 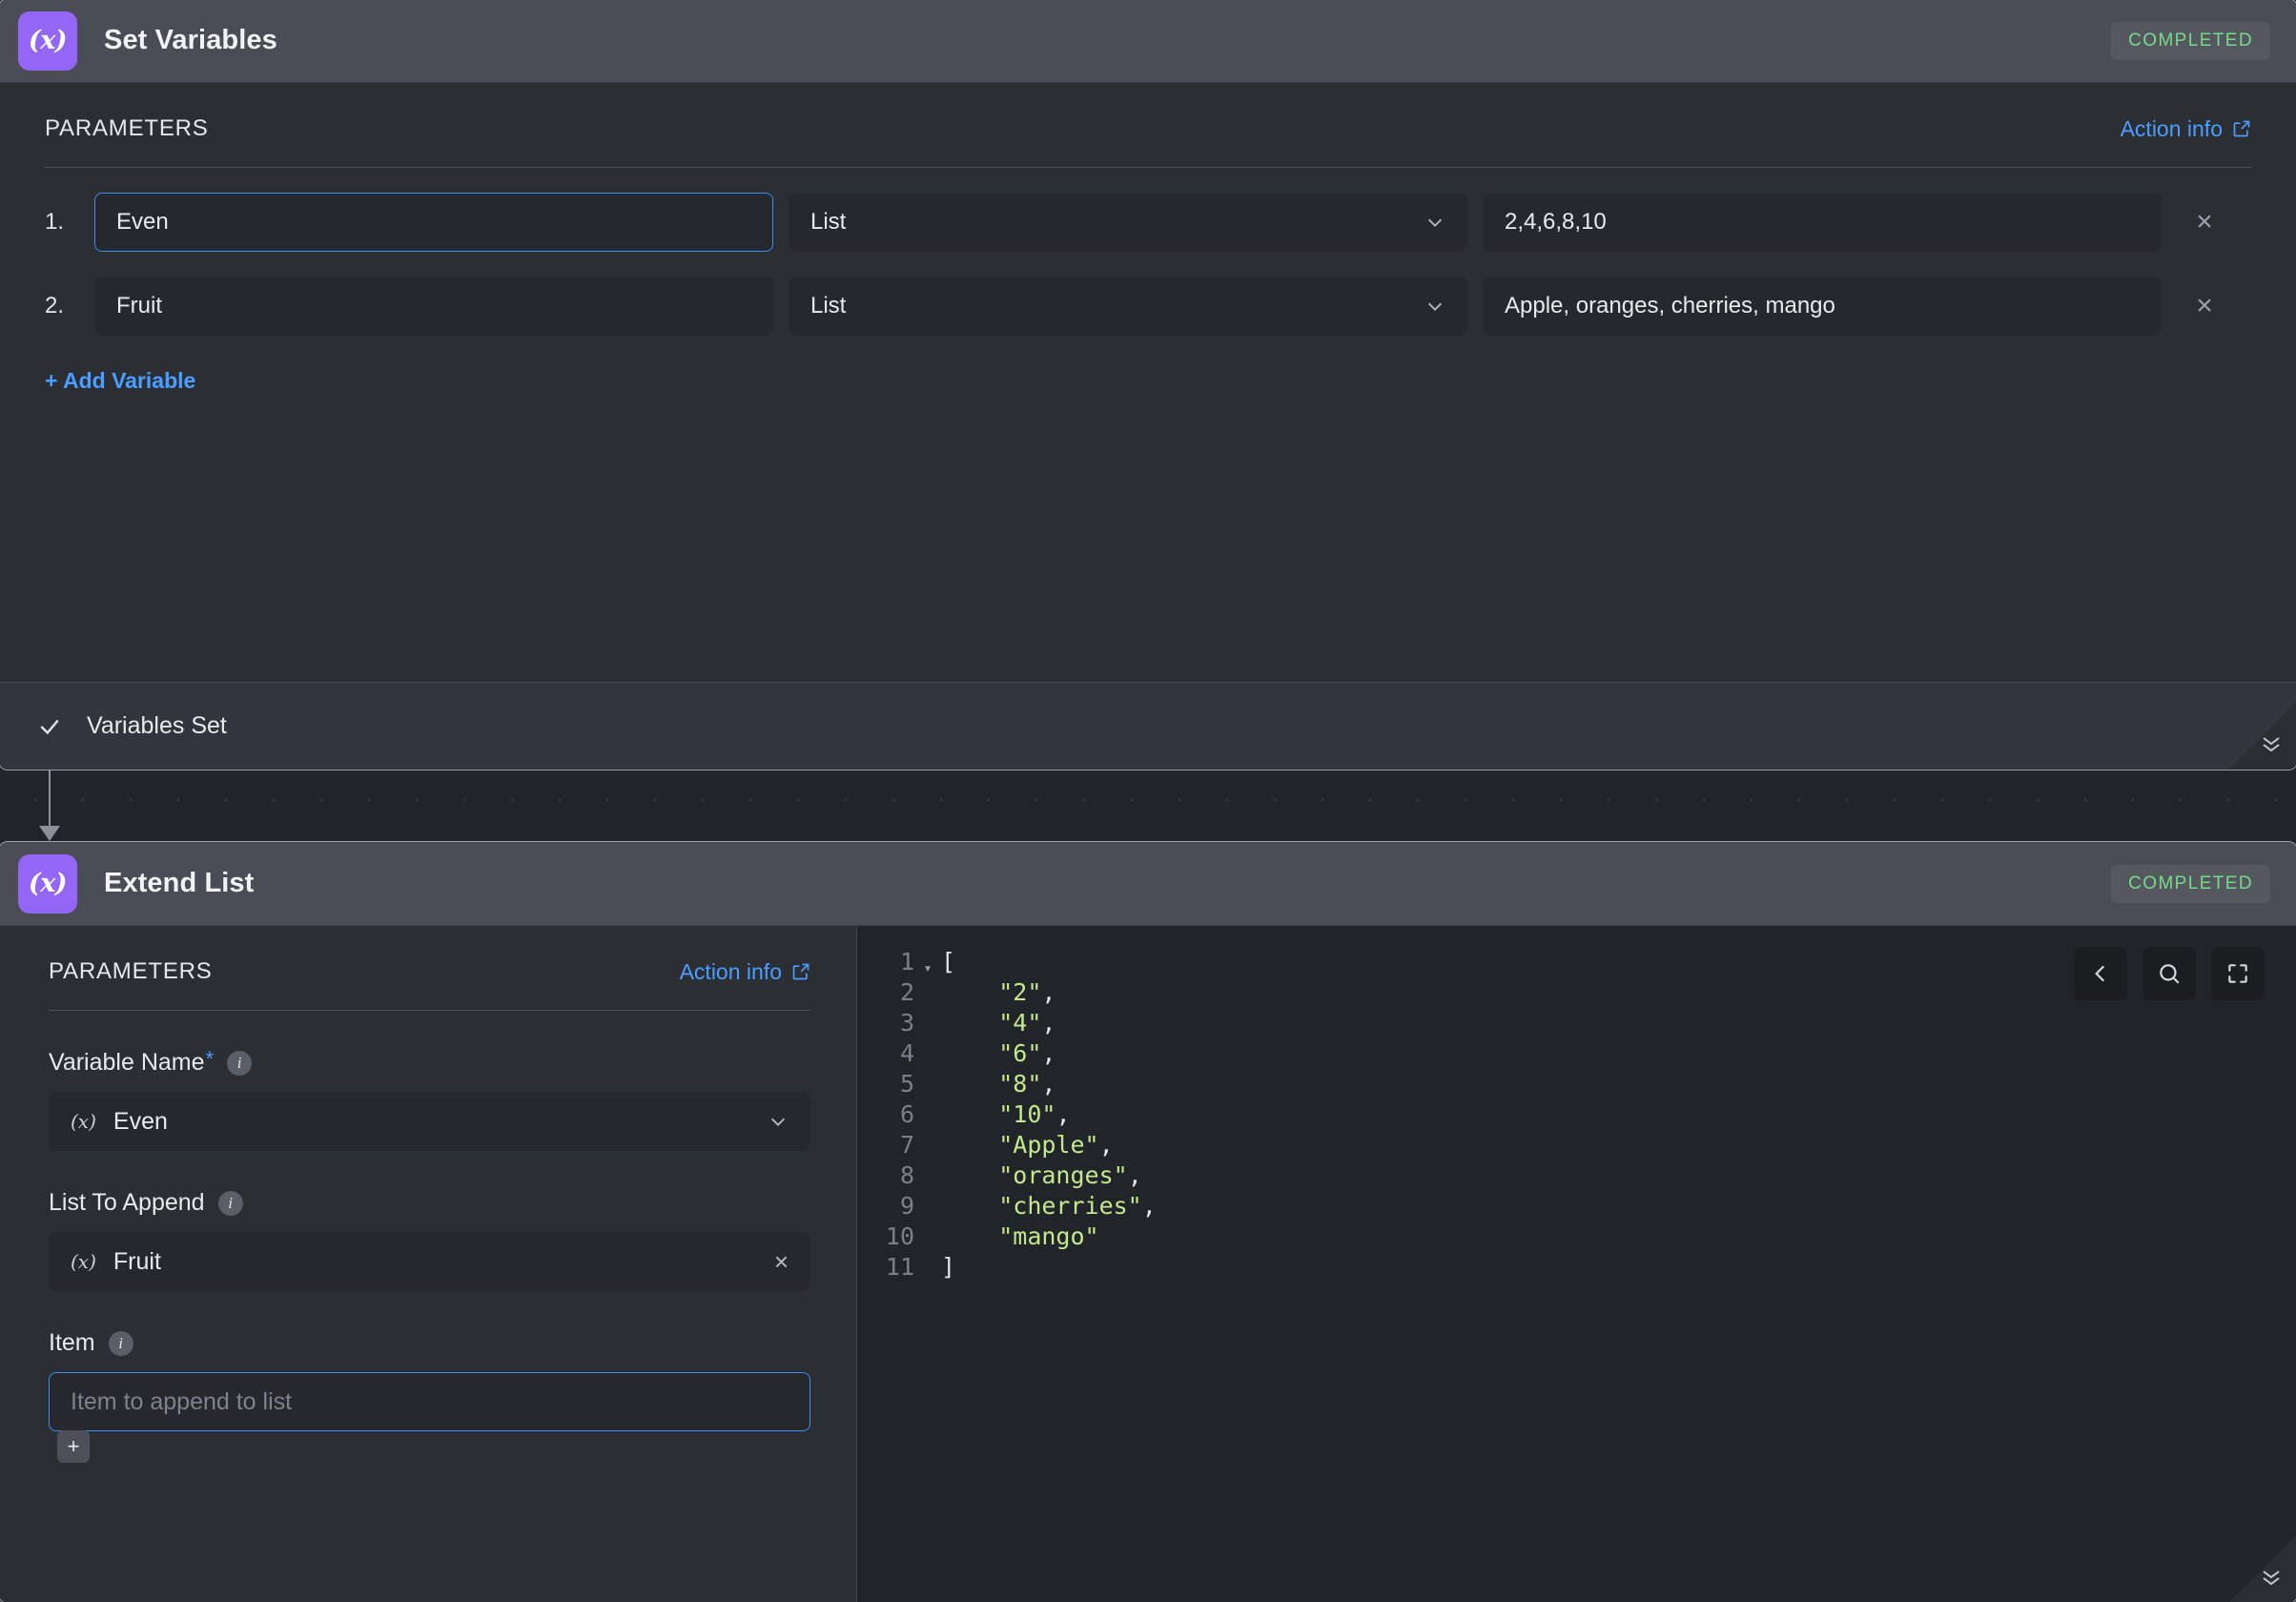 I want to click on code-text: "mango", so click(x=1049, y=1236).